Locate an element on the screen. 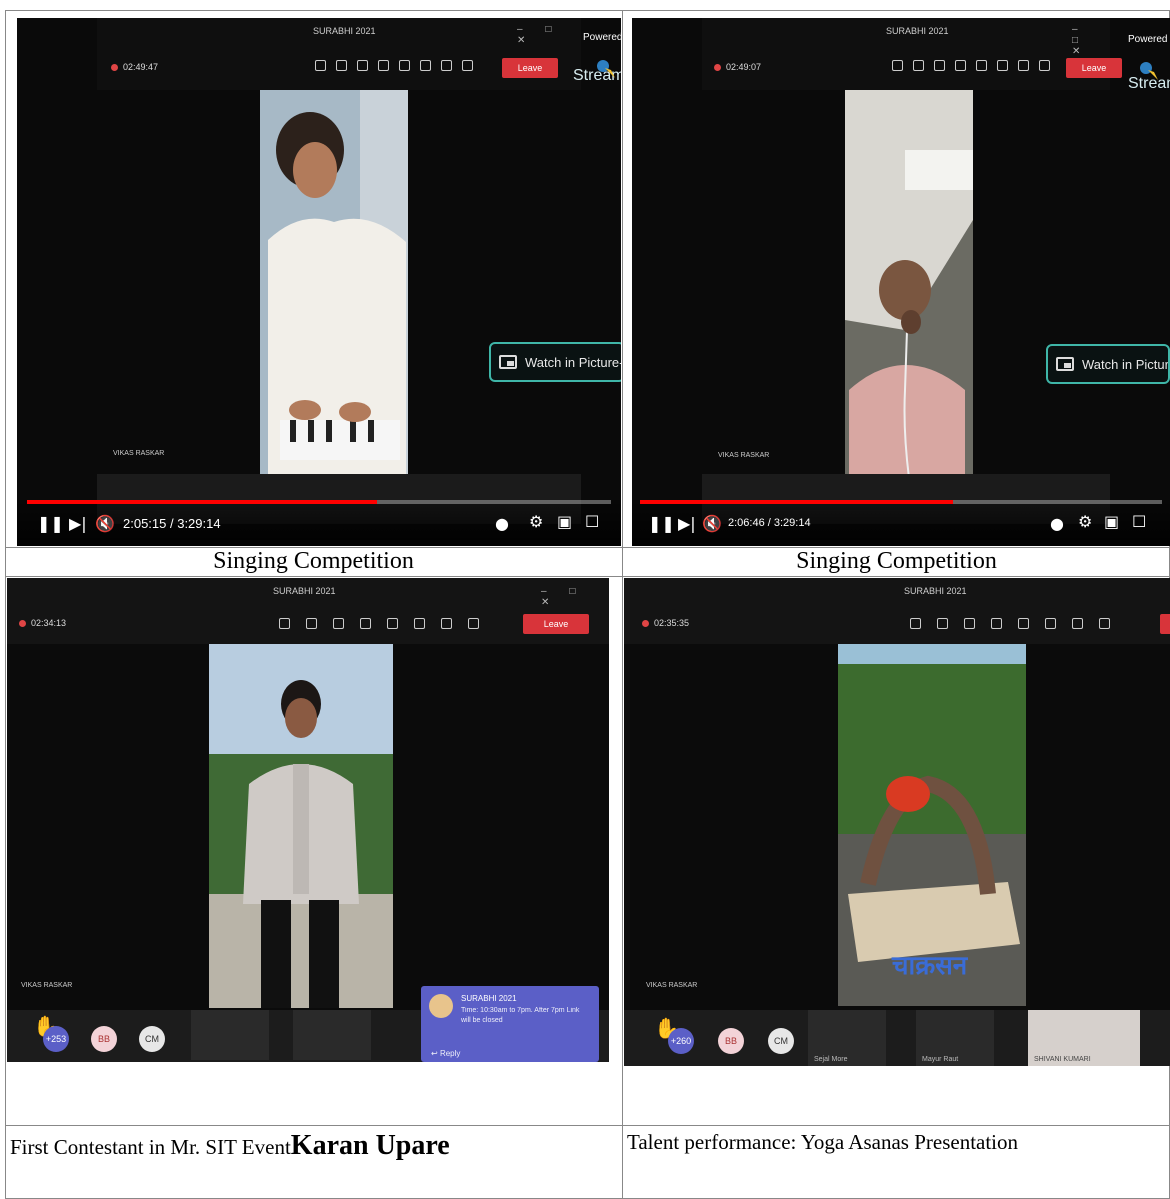 The height and width of the screenshot is (1199, 1170). meeting-title: SURABHI 2021 is located at coordinates (917, 31).